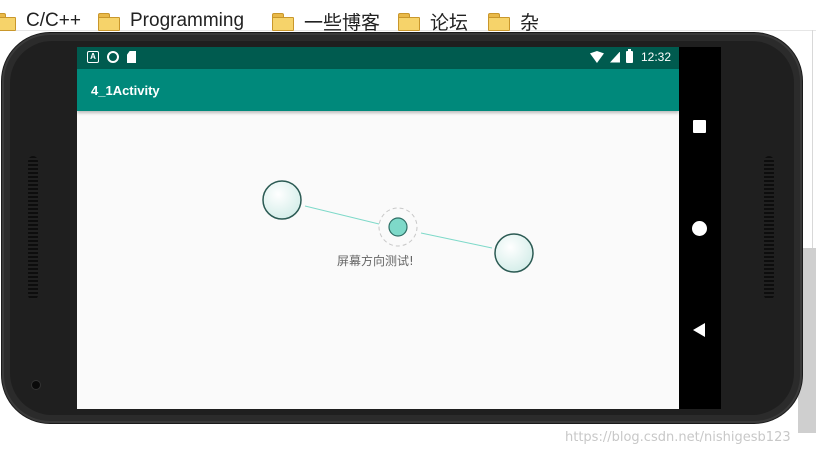  What do you see at coordinates (187, 20) in the screenshot?
I see `bookmark-label: Programming` at bounding box center [187, 20].